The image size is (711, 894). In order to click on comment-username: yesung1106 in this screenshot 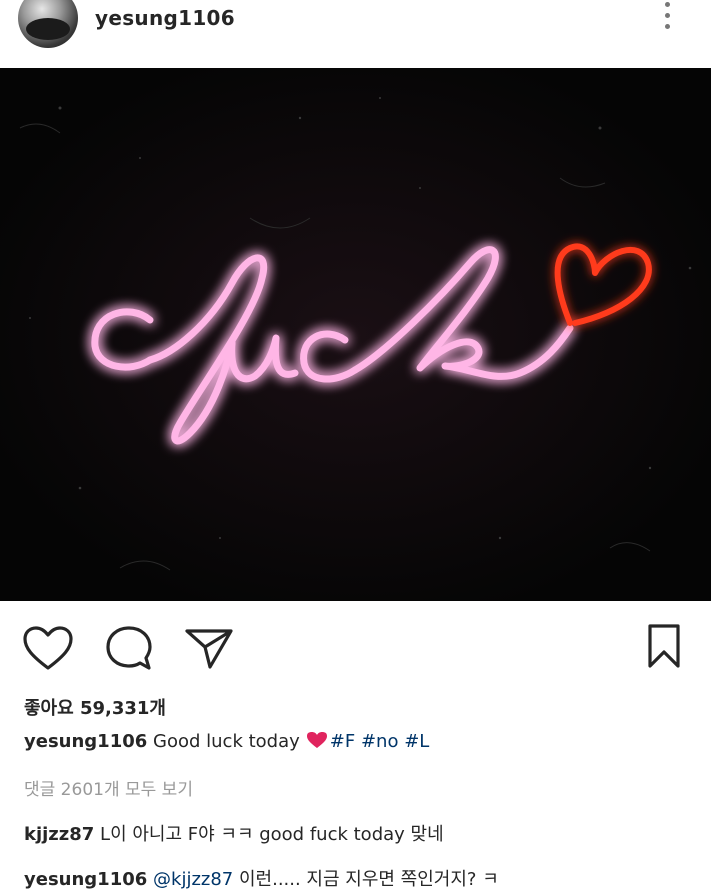, I will do `click(85, 879)`.